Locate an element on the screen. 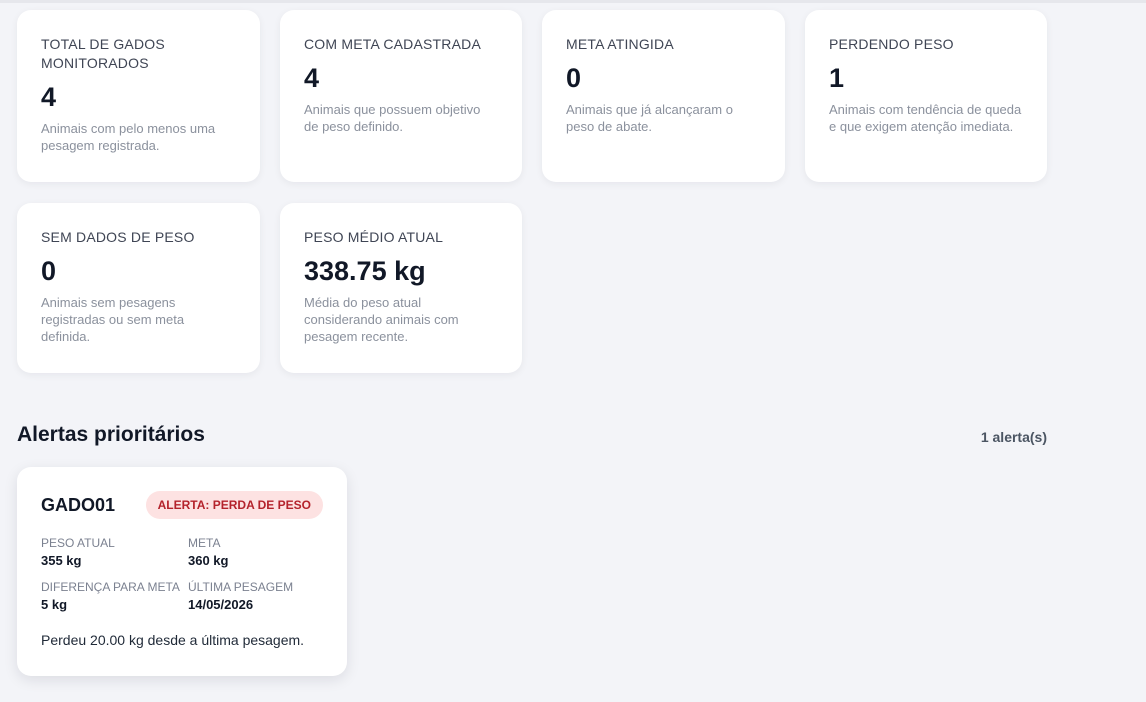  alerts-count: 1 alerta(s) is located at coordinates (1013, 437).